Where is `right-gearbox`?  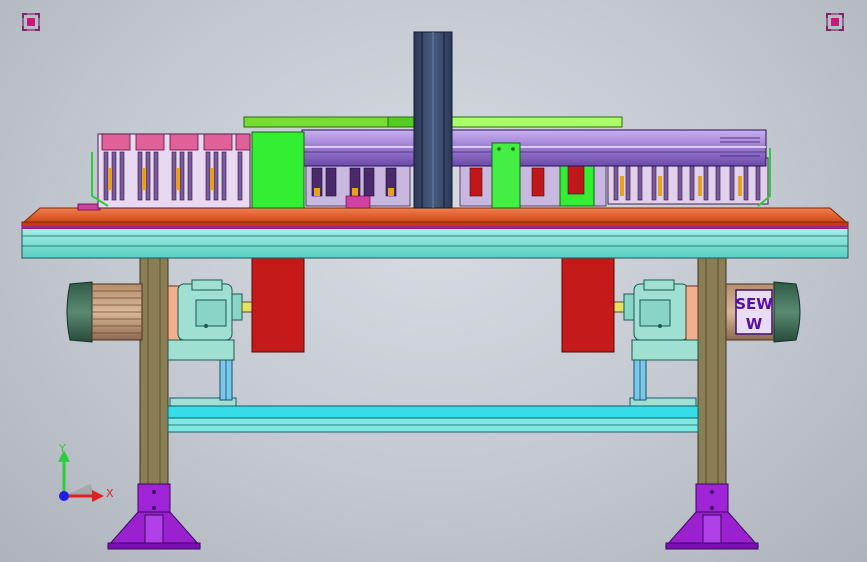 right-gearbox is located at coordinates (656, 320).